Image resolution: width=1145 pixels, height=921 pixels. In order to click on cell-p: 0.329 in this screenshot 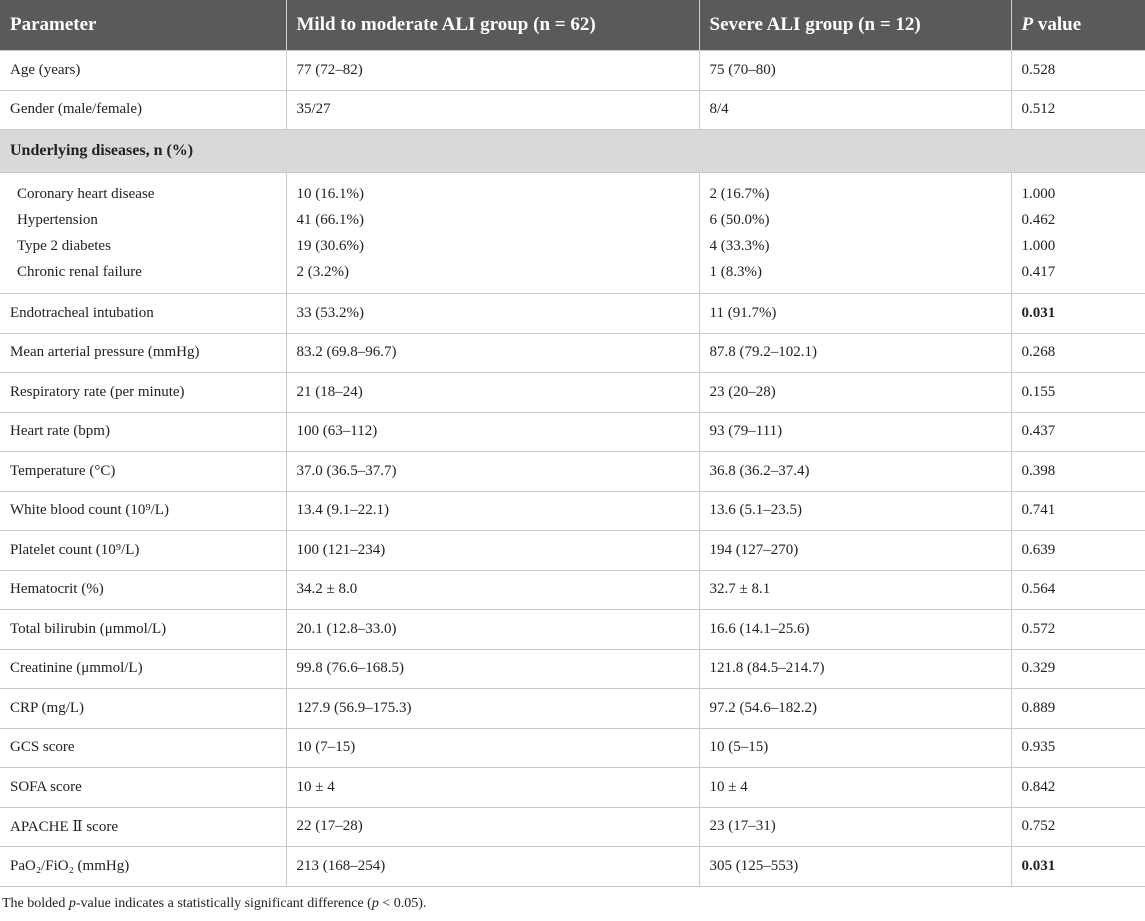, I will do `click(1077, 668)`.